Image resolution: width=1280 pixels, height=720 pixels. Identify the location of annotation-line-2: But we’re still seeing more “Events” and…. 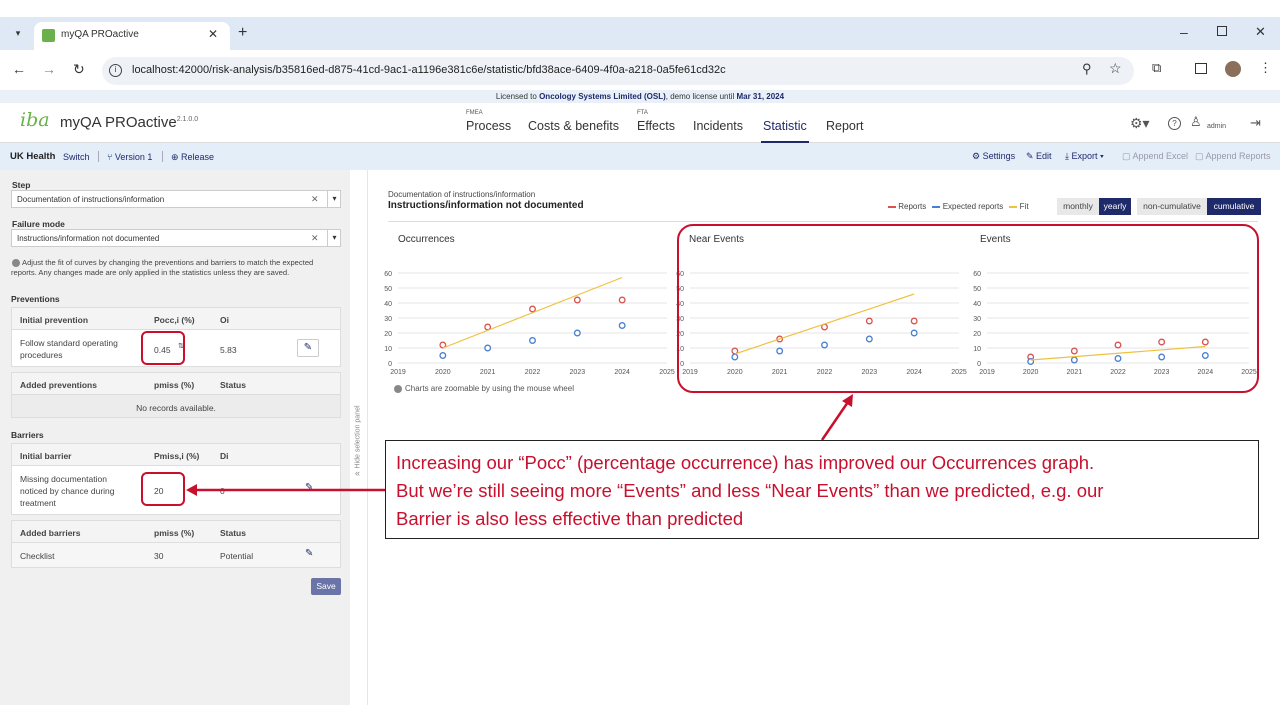
(750, 490).